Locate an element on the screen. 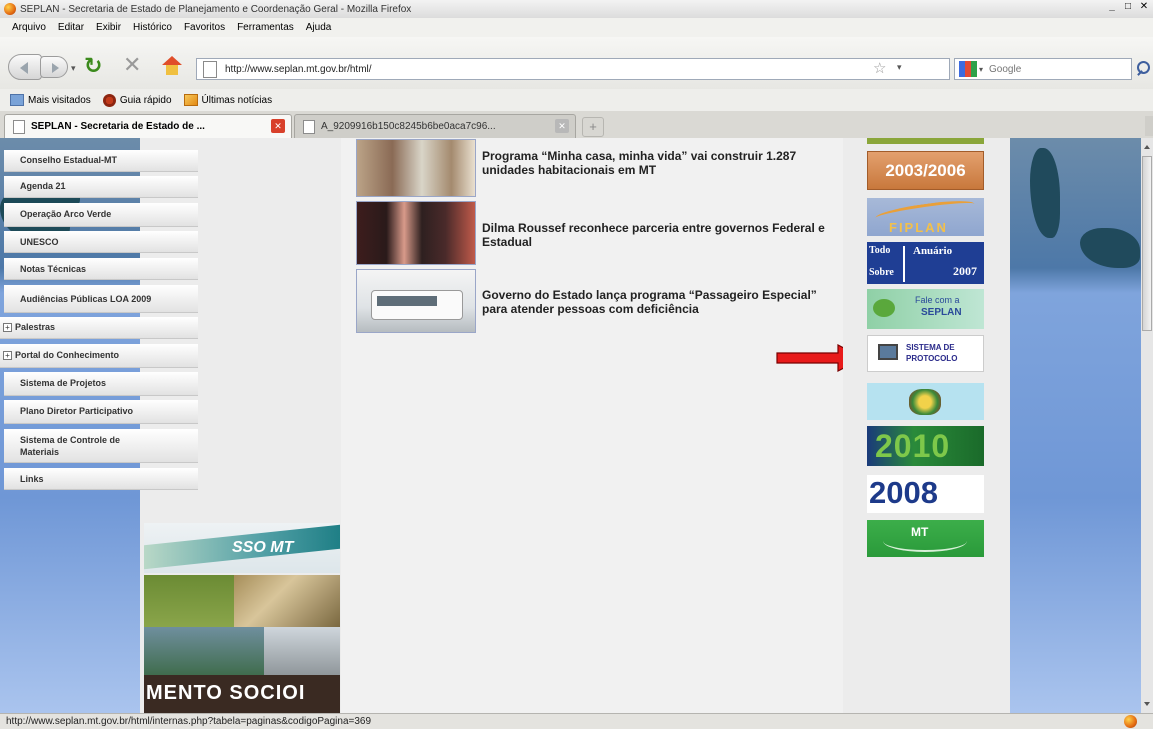 The height and width of the screenshot is (729, 1153). search-icon is located at coordinates (1142, 68).